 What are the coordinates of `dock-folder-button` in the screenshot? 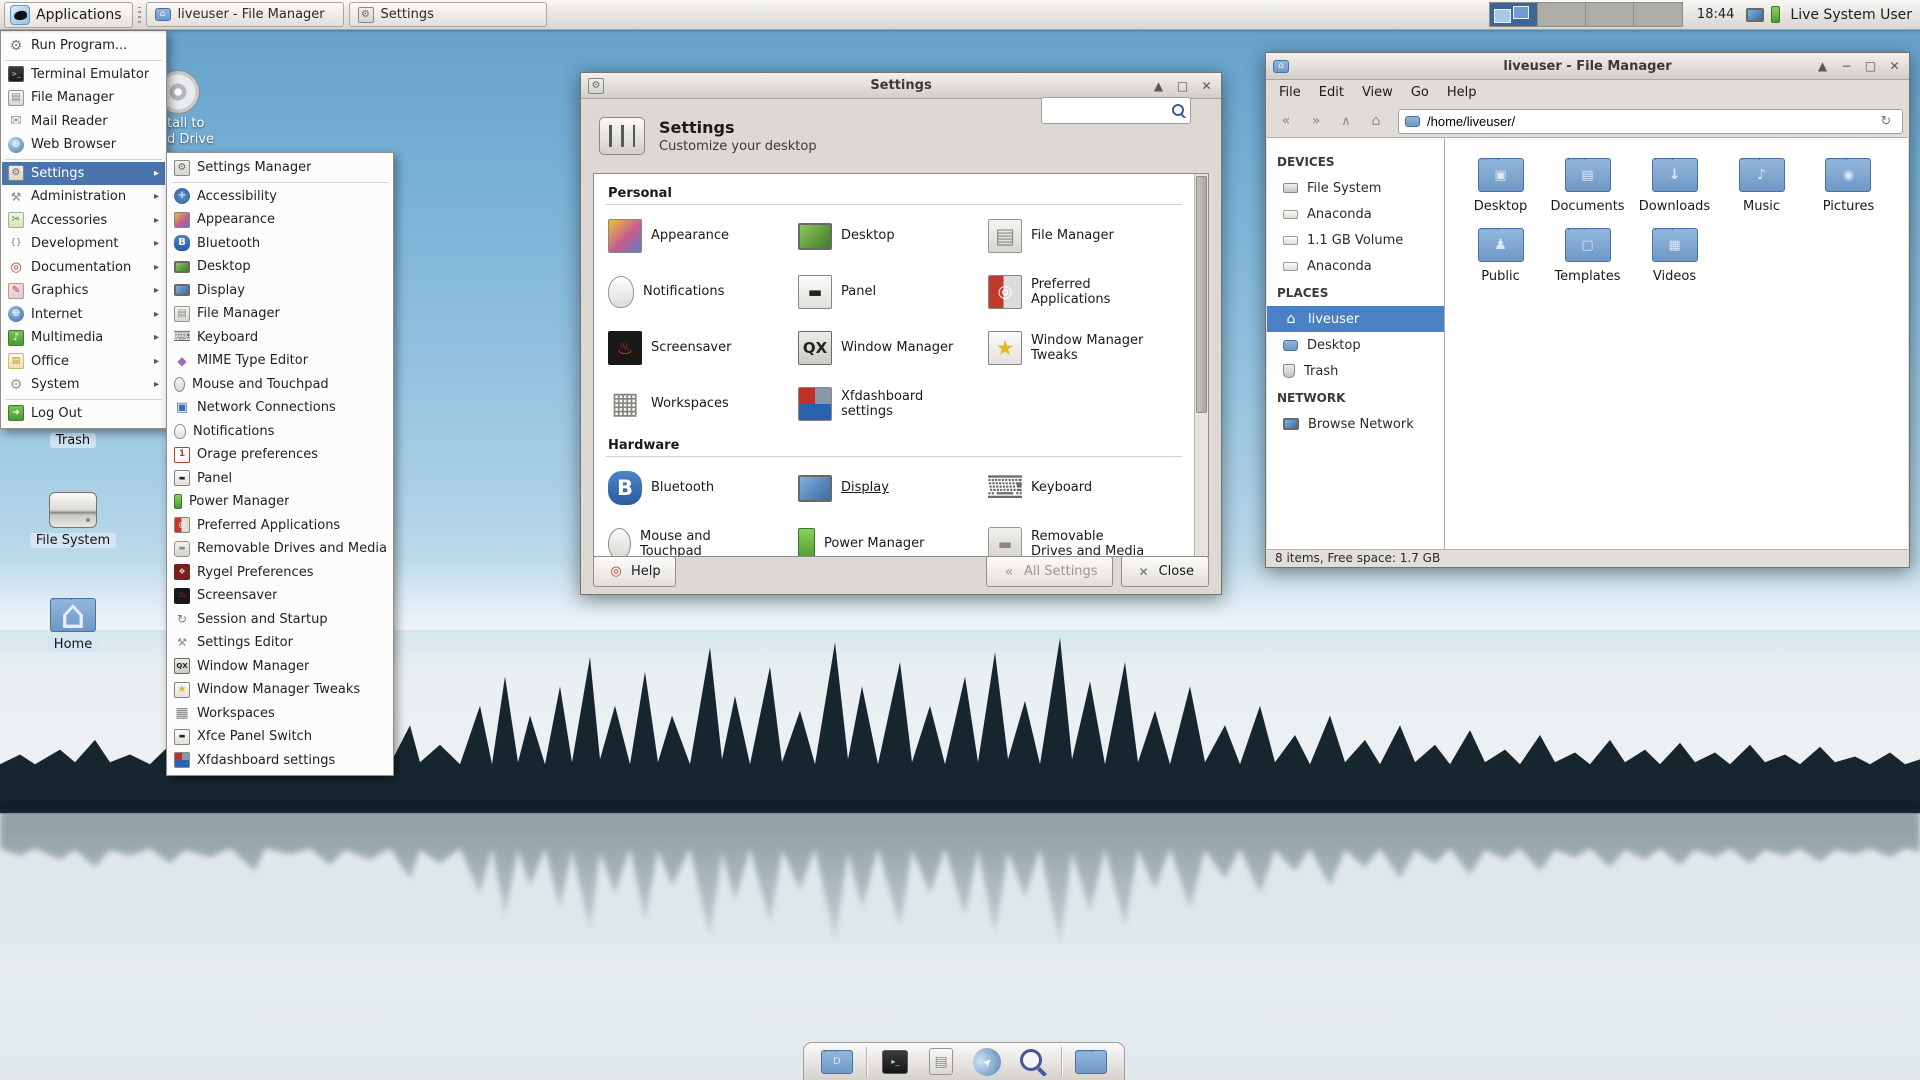 It's located at (1091, 1062).